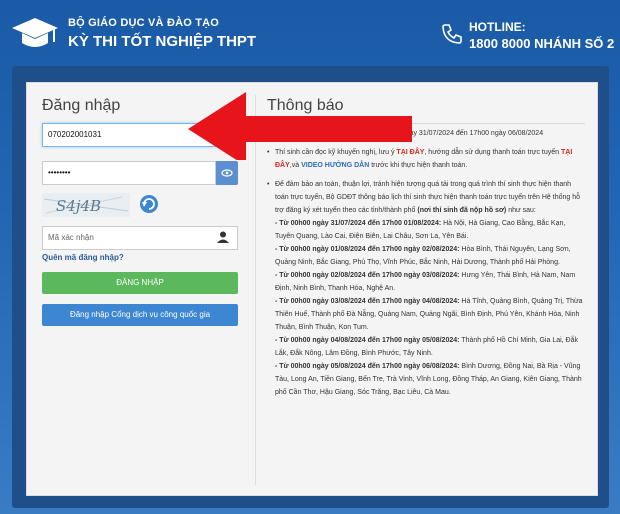  I want to click on eye-icon, so click(227, 173).